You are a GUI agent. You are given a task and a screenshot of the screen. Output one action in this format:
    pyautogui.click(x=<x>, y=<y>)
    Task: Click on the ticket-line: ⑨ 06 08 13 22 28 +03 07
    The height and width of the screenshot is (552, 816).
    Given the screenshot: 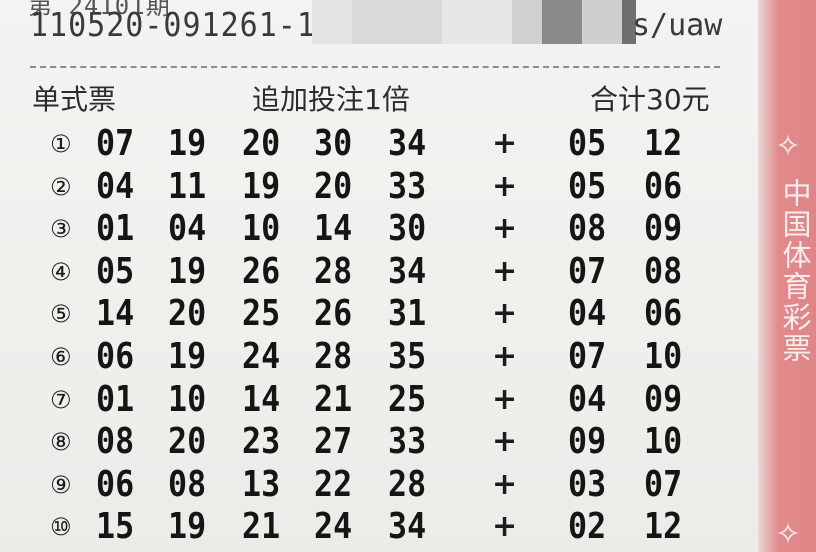 What is the action you would take?
    pyautogui.click(x=380, y=485)
    